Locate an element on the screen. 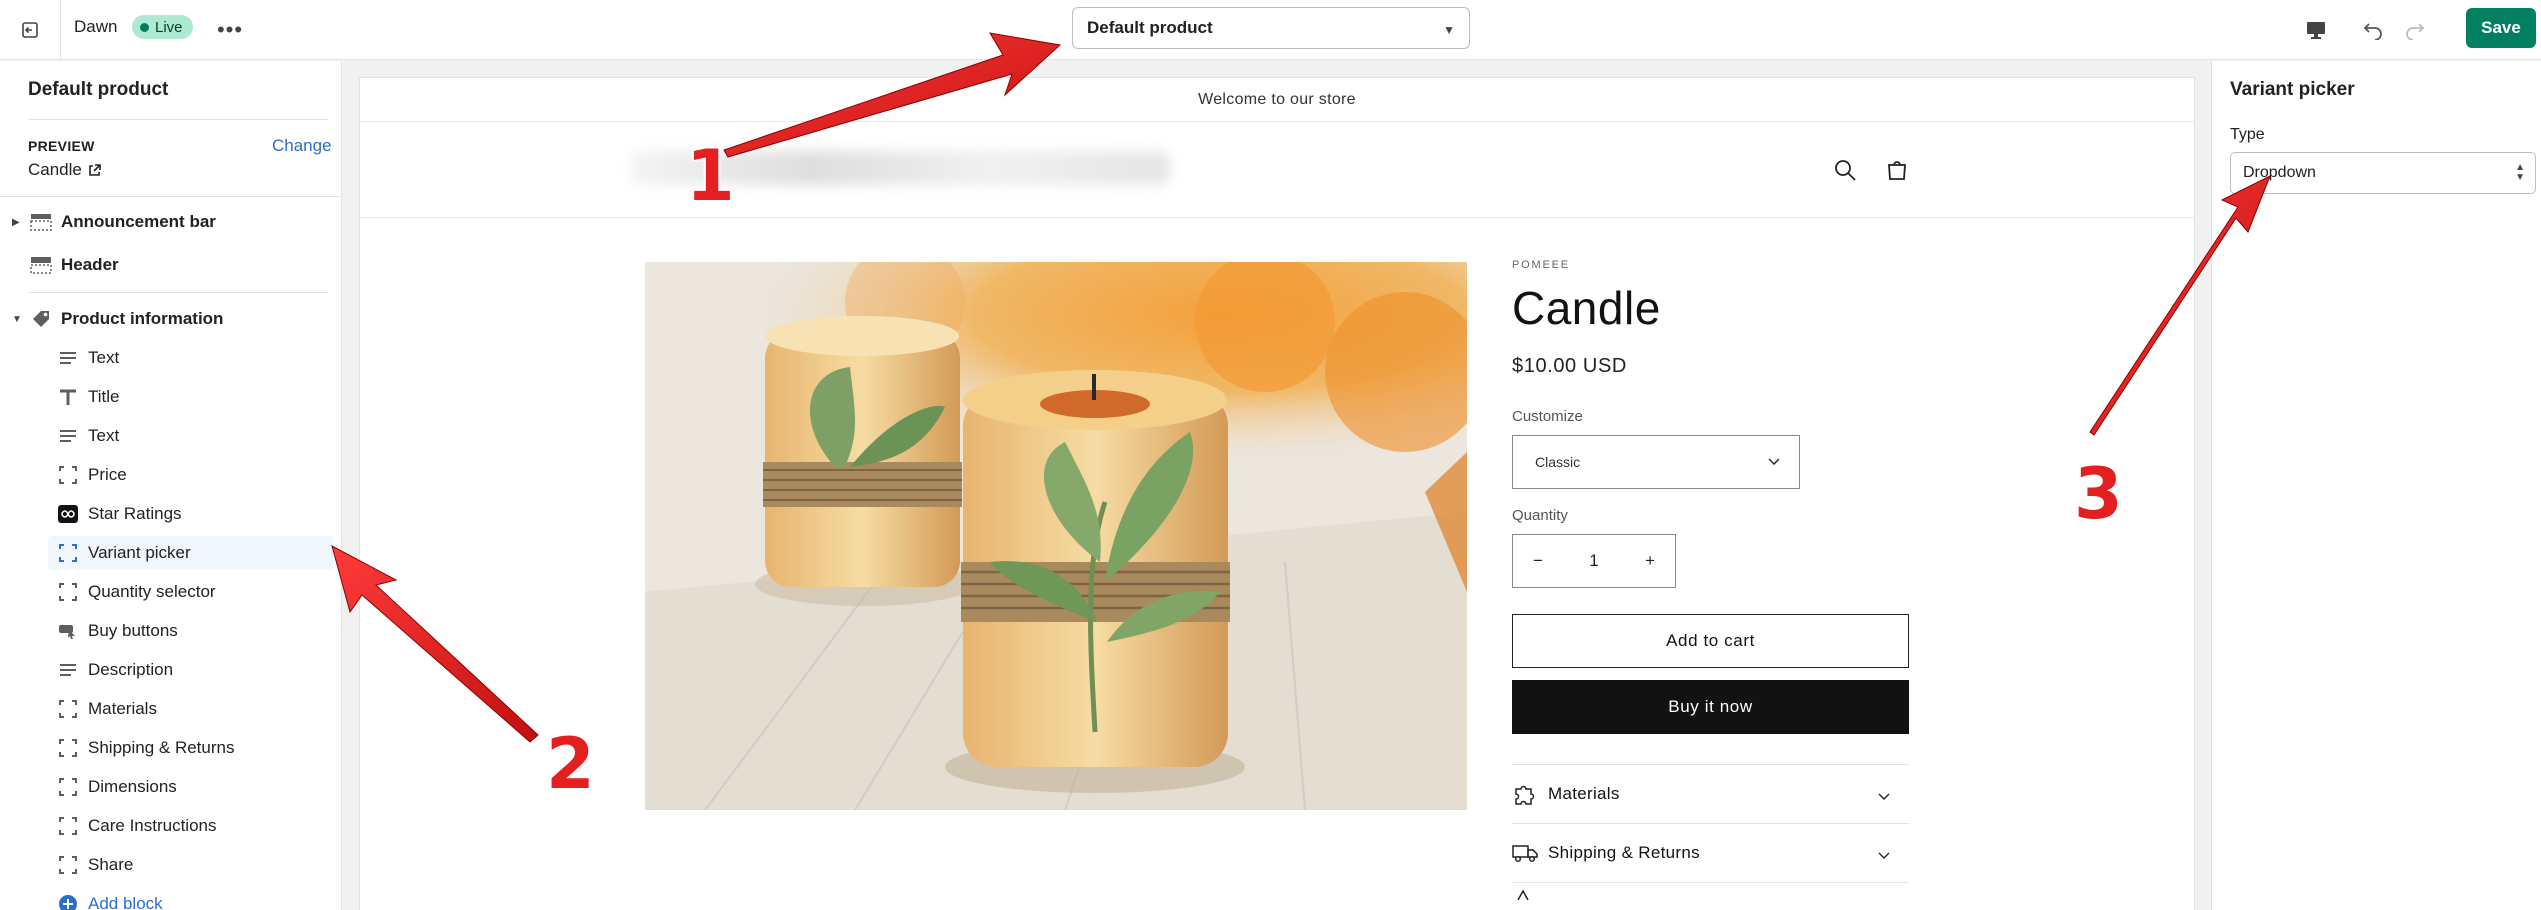  block-dimensions: Dimensions is located at coordinates (170, 787).